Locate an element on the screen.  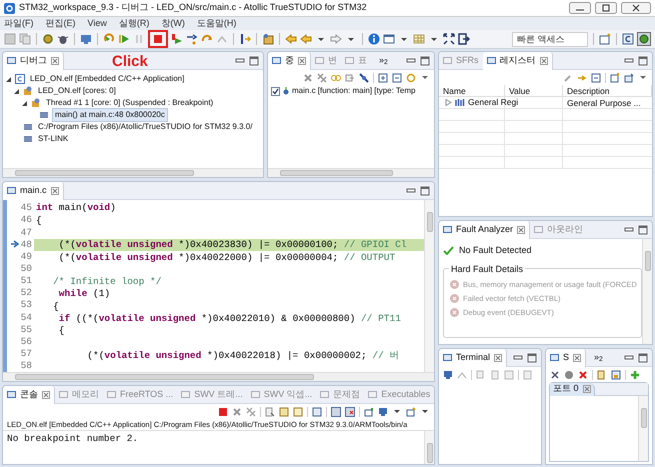
resume-icon is located at coordinates (124, 39).